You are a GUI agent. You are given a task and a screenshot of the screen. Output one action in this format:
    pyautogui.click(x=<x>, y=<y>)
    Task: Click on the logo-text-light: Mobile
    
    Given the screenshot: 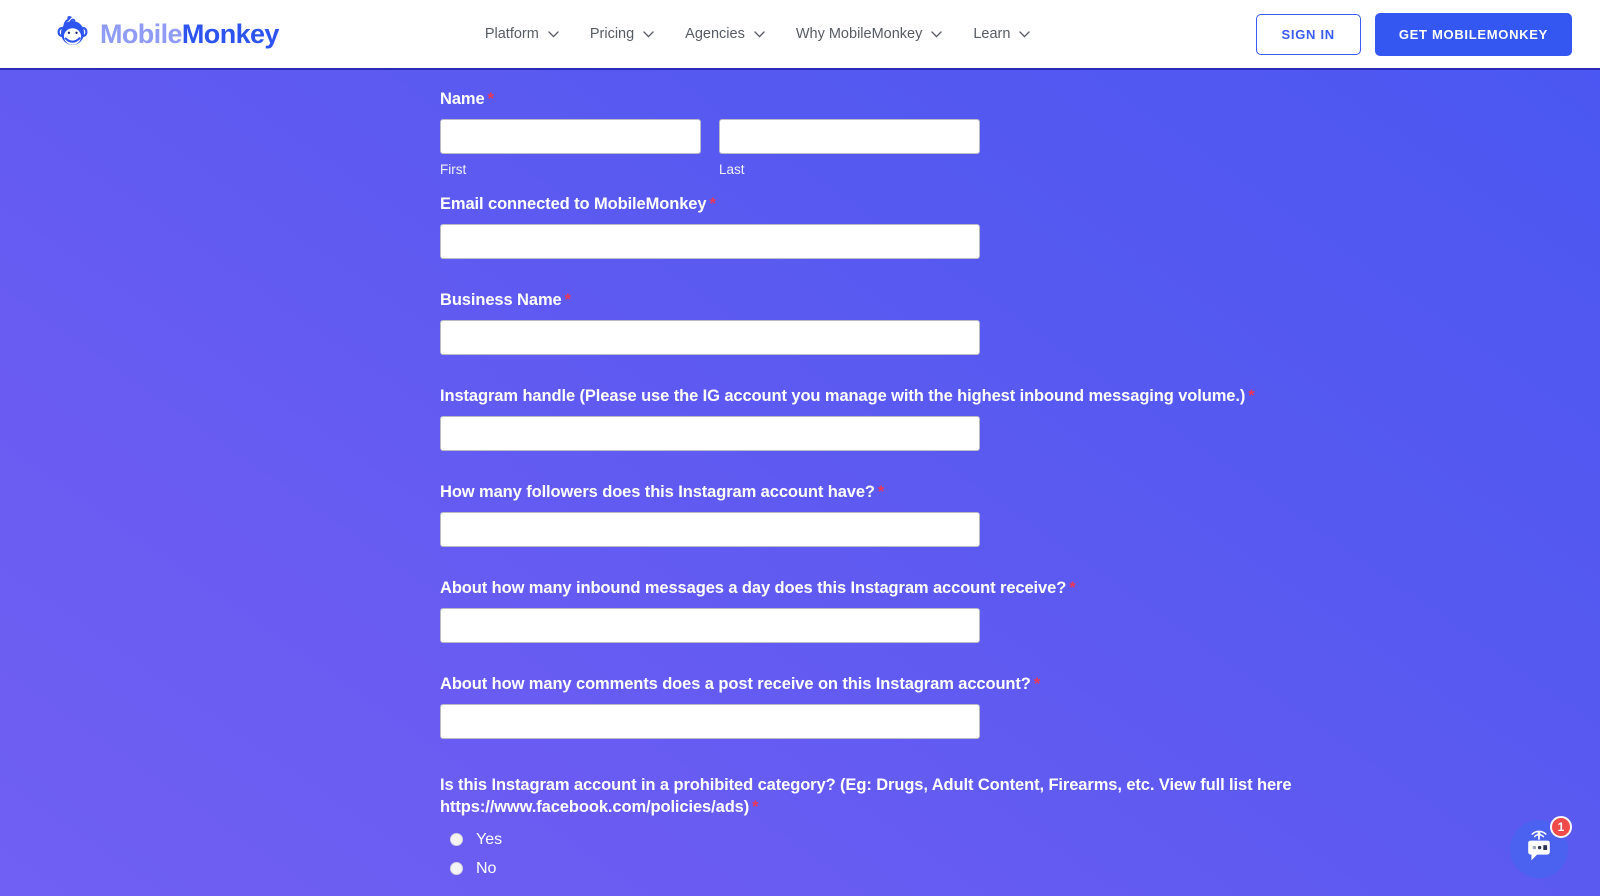 What is the action you would take?
    pyautogui.click(x=141, y=33)
    